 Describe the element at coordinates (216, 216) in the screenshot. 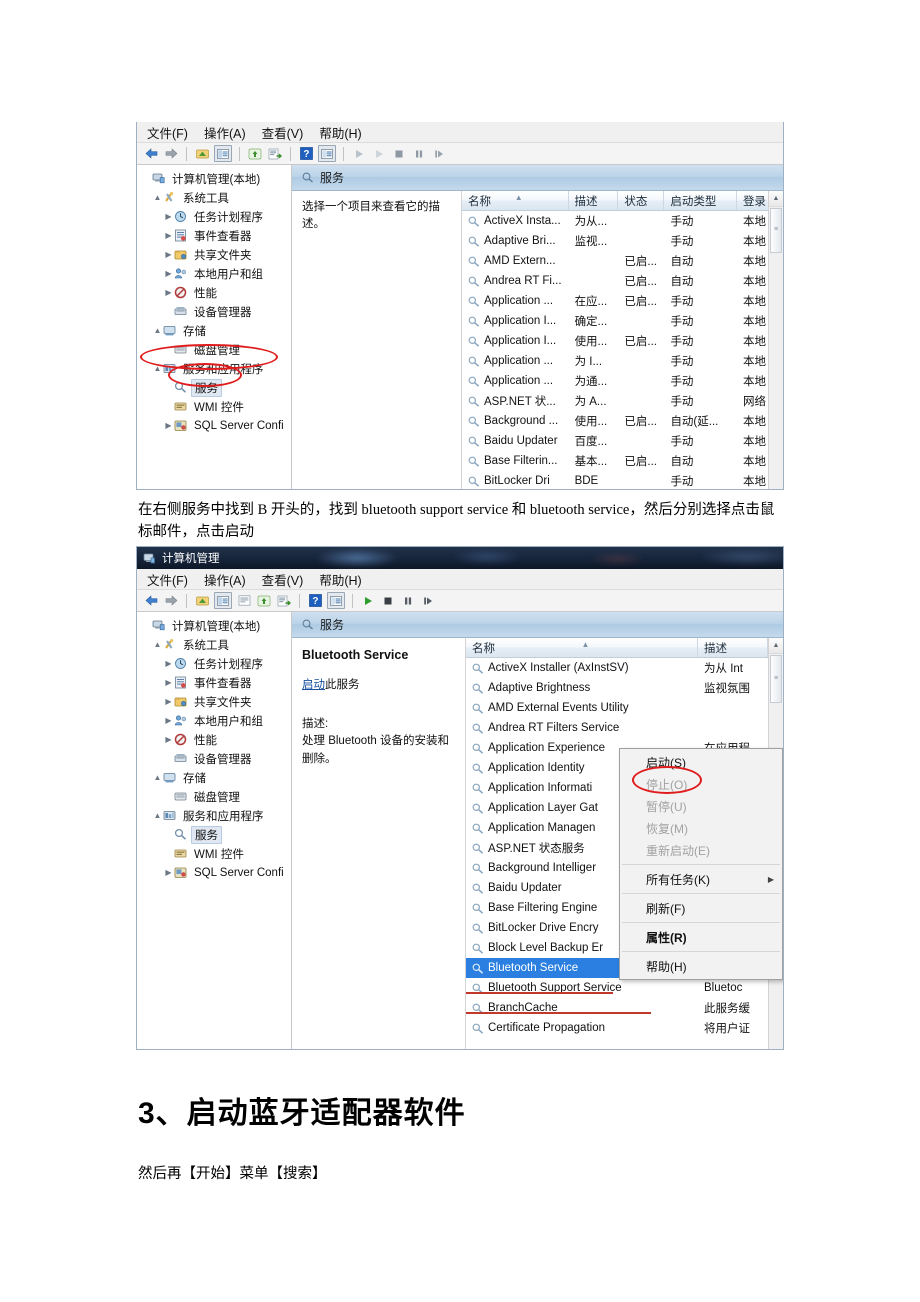

I see `tree-node-2: ▶ 任务计划程序` at that location.